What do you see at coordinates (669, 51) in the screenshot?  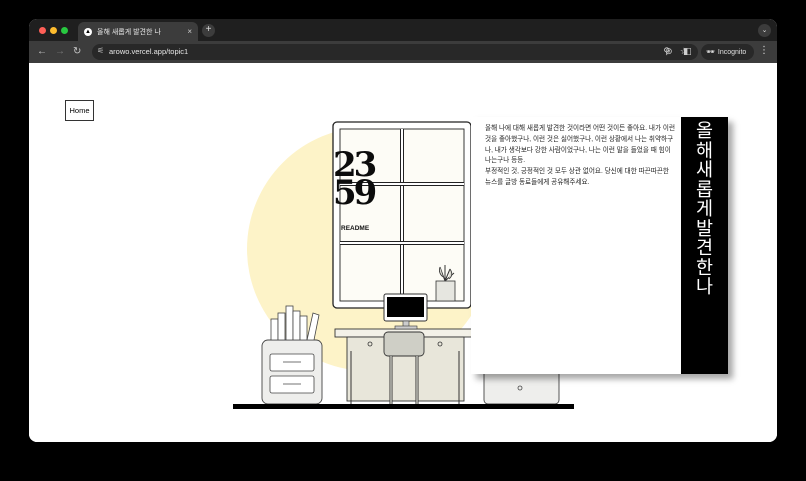 I see `extensions-icon: ⊚` at bounding box center [669, 51].